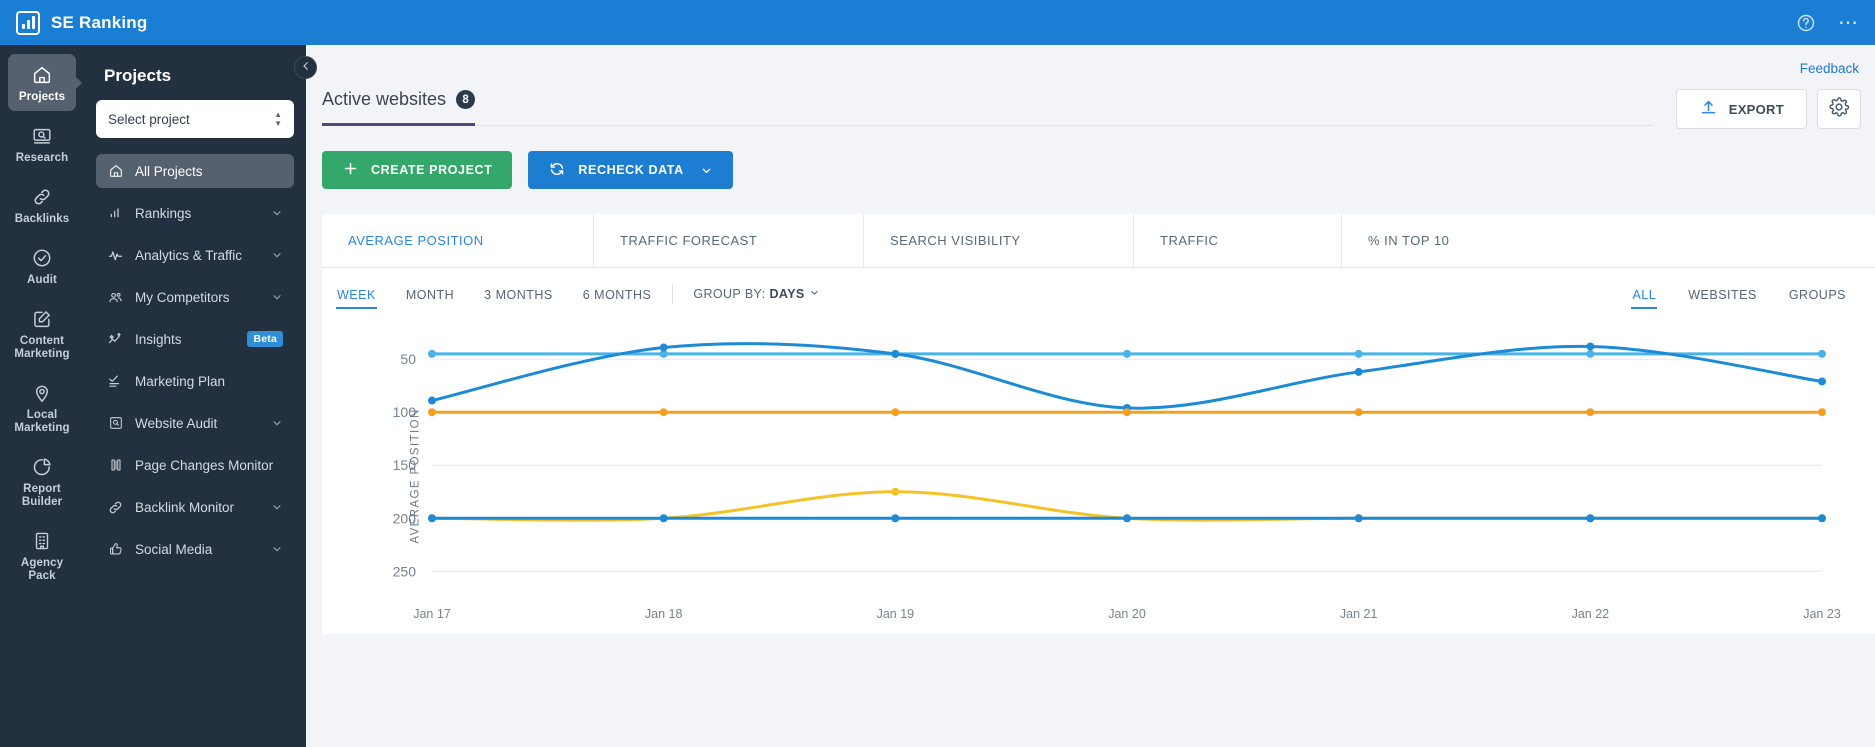 Image resolution: width=1875 pixels, height=747 pixels. What do you see at coordinates (115, 255) in the screenshot?
I see `pulse-icon` at bounding box center [115, 255].